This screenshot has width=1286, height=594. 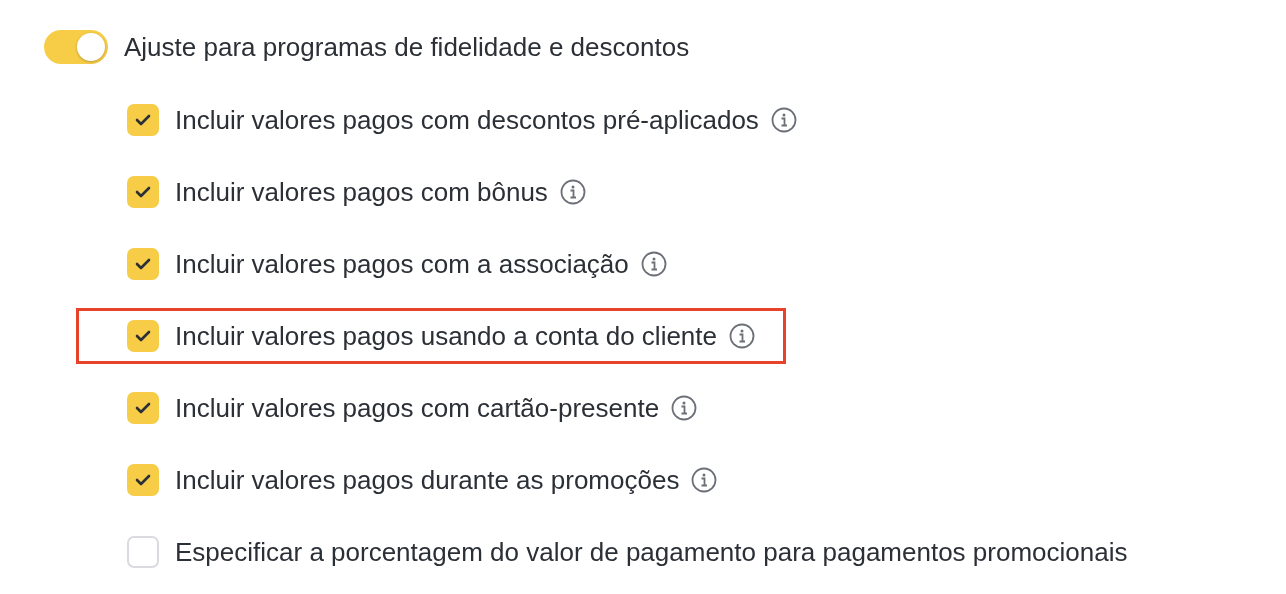 I want to click on toggle-label: Ajuste para programas de fidelidade e descontos, so click(x=407, y=47).